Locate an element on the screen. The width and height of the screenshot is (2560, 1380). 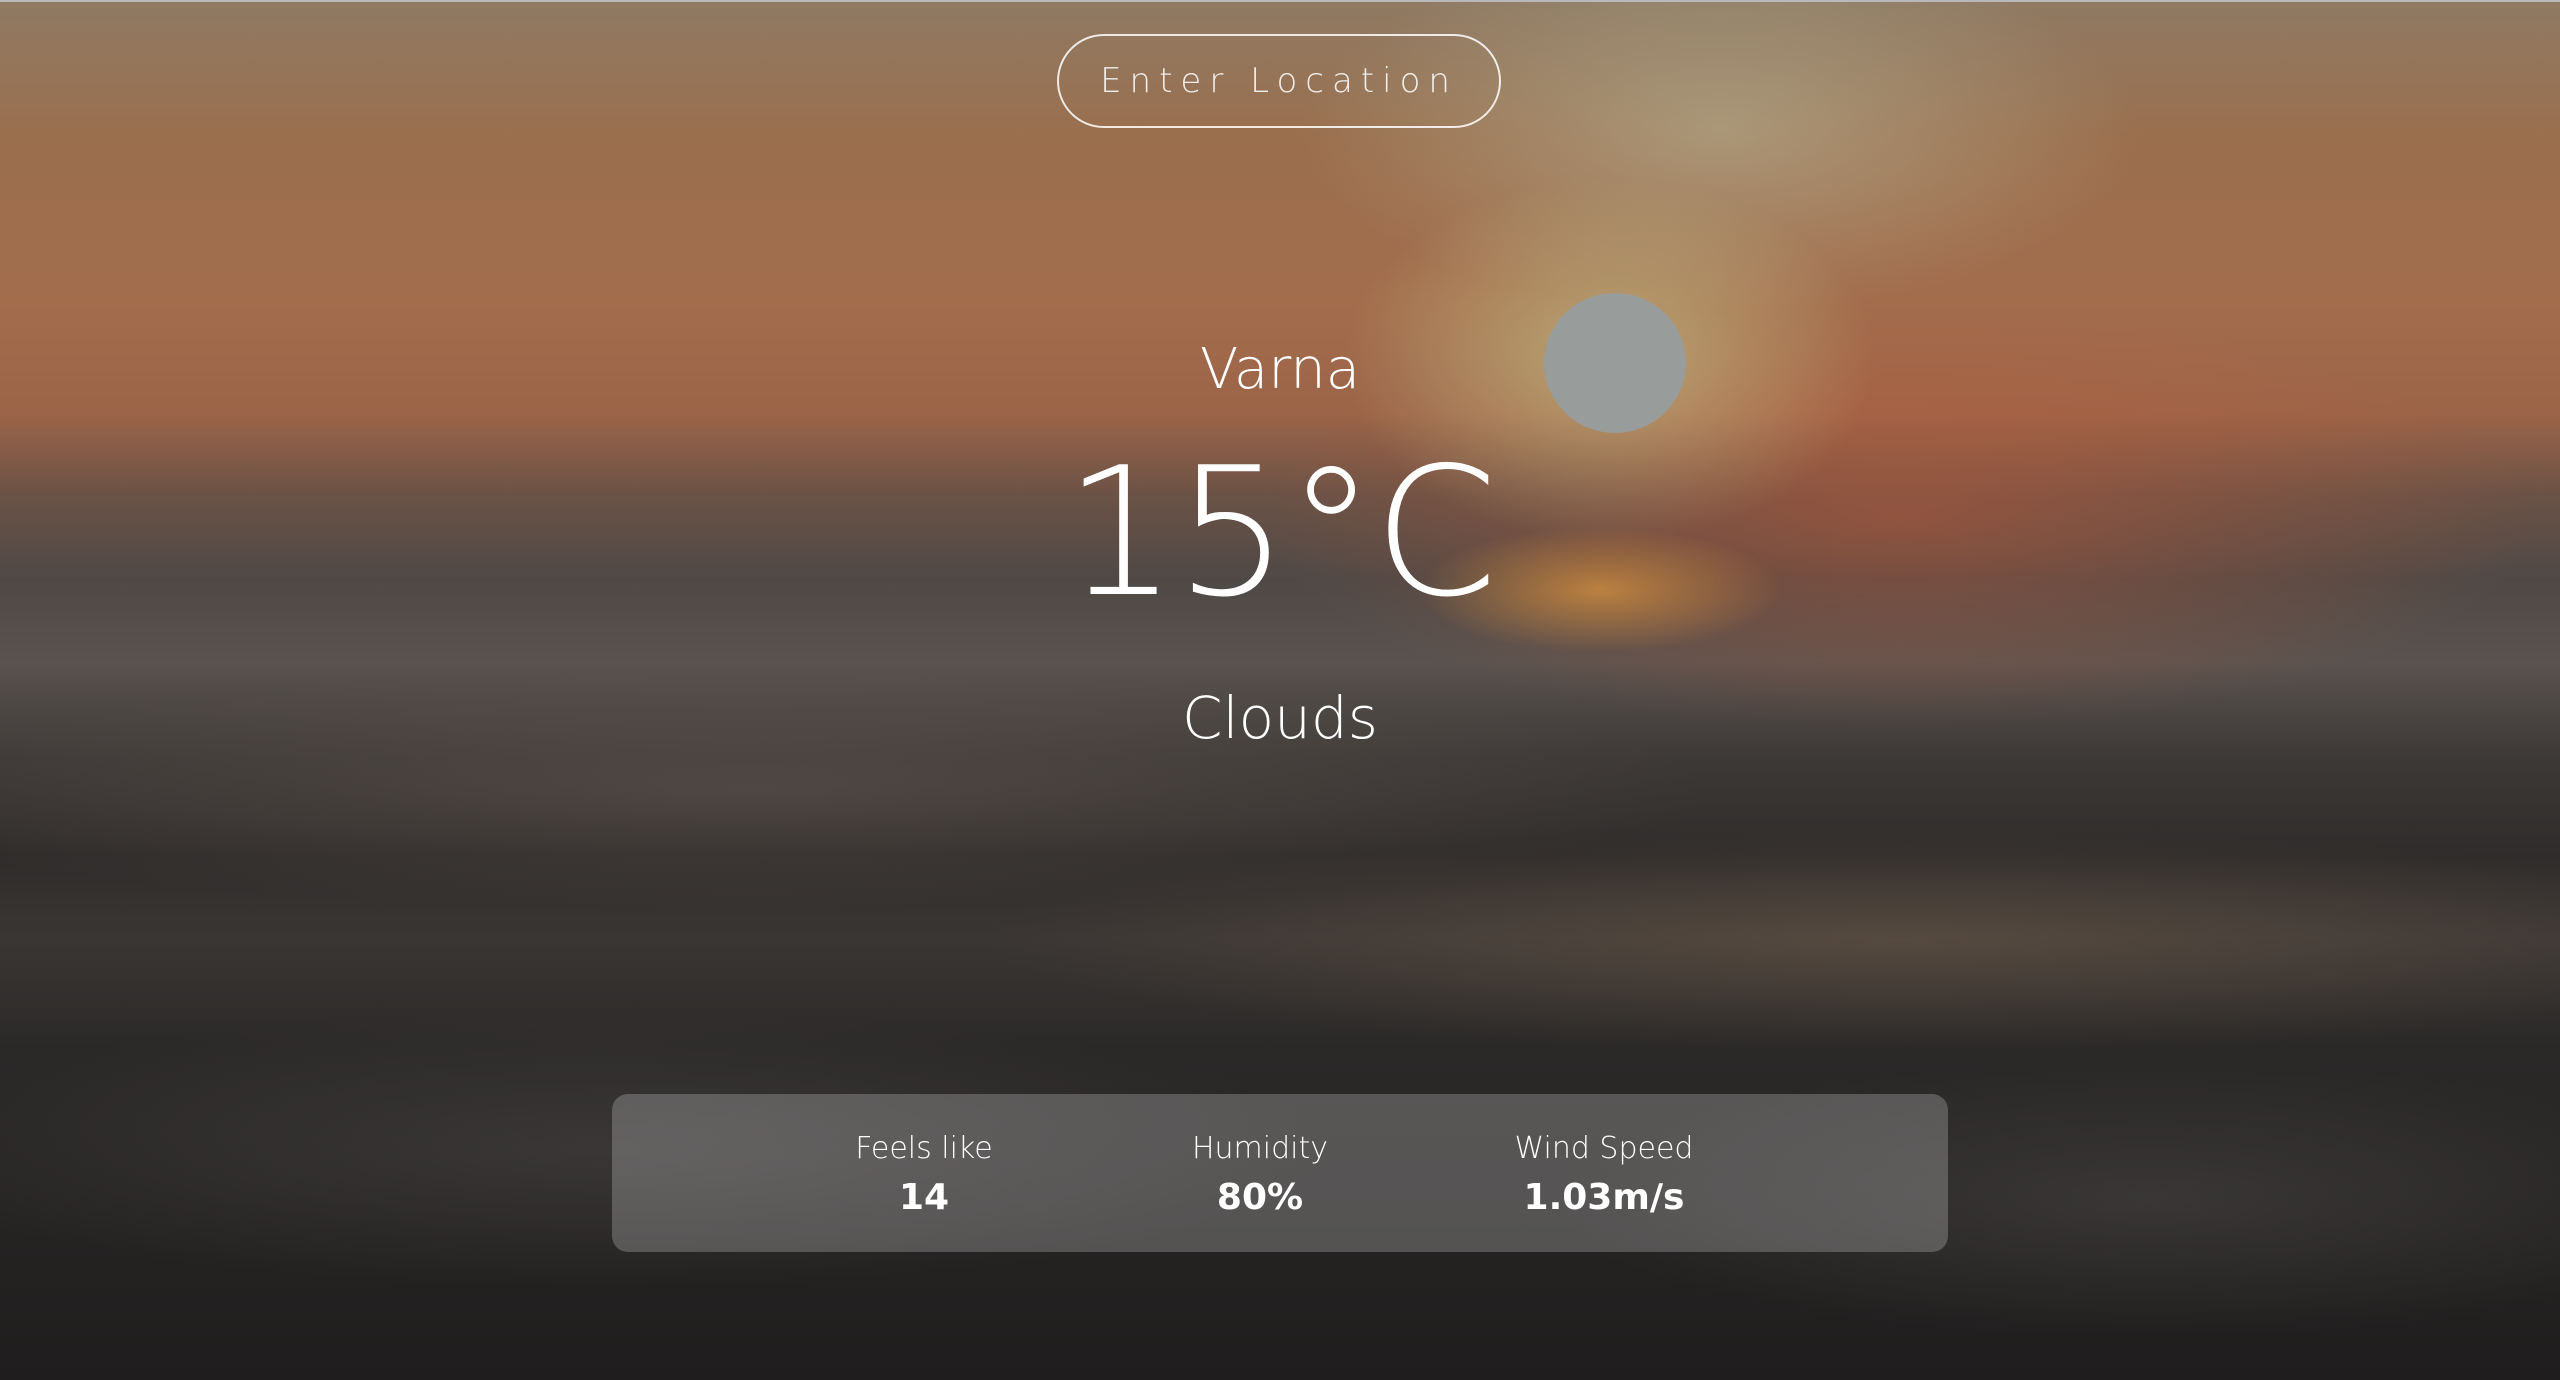
city-name: Varna is located at coordinates (1280, 369).